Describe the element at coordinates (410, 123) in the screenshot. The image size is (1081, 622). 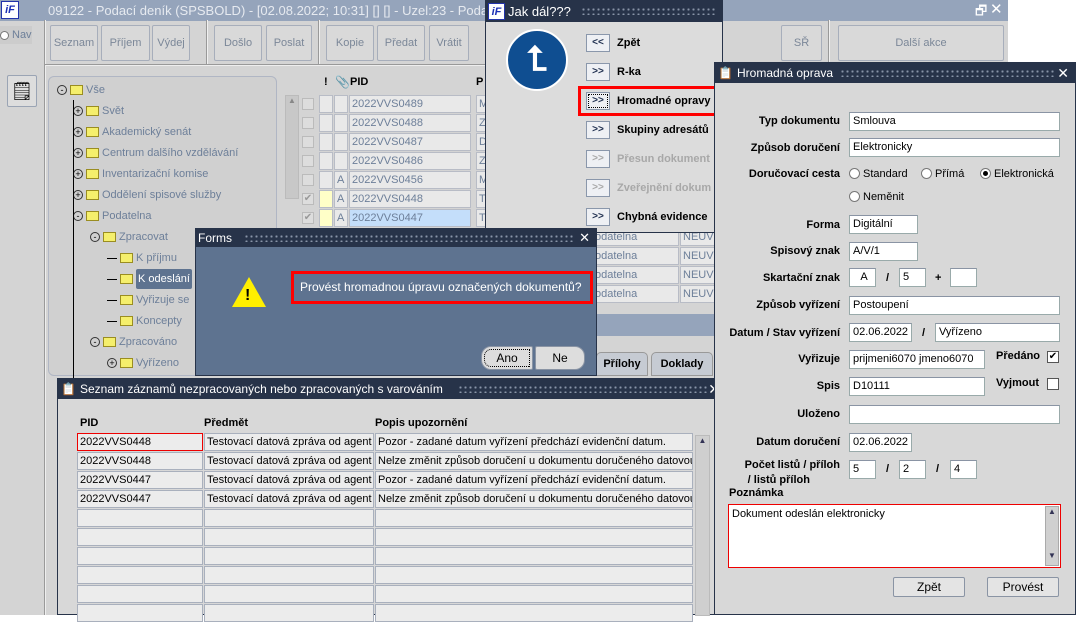
I see `pid-cell: 2022VVS0488` at that location.